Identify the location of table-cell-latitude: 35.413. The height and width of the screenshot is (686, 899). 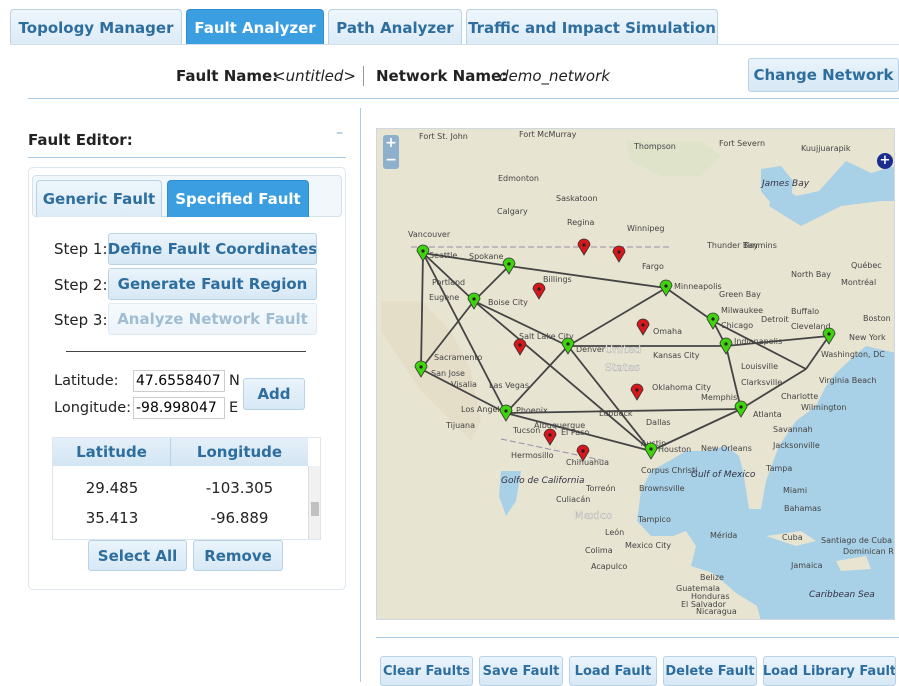
(112, 518).